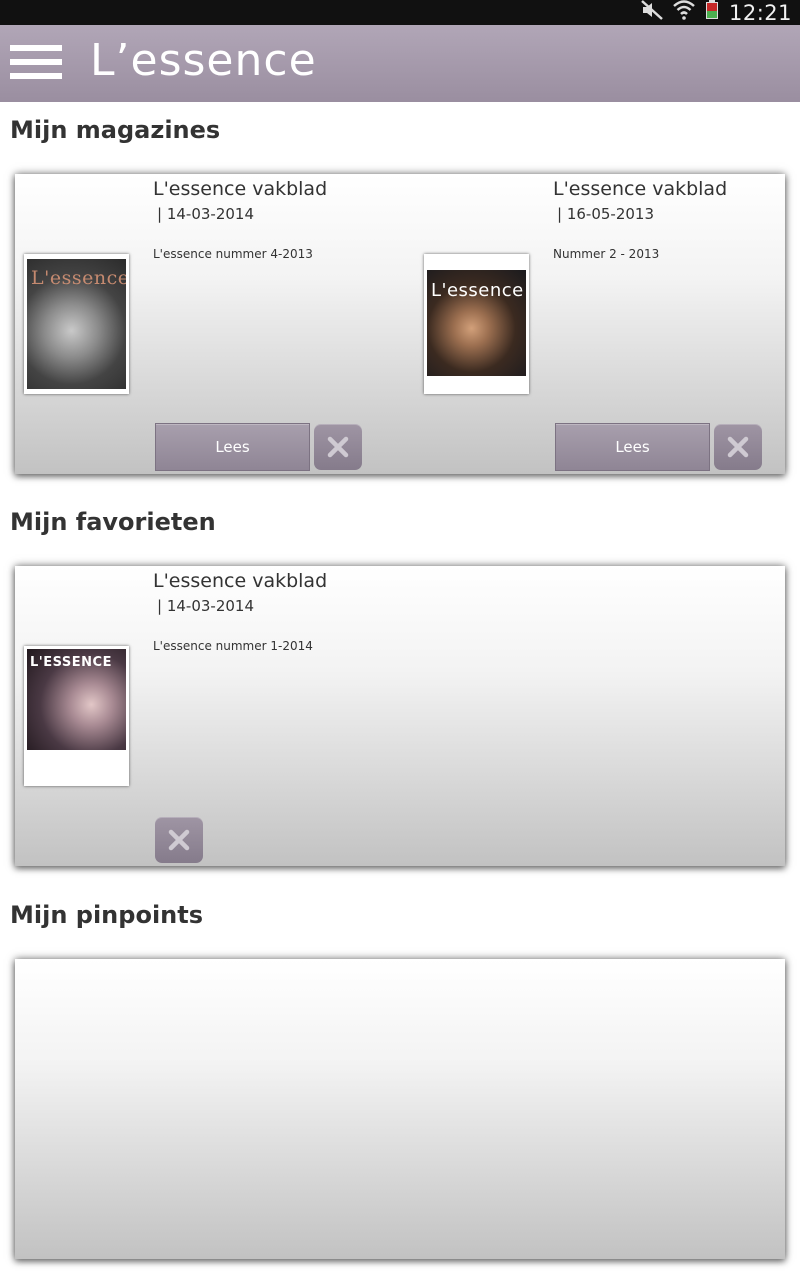 The image size is (800, 1280). What do you see at coordinates (113, 522) in the screenshot?
I see `section-title-favorites: Mijn favorieten` at bounding box center [113, 522].